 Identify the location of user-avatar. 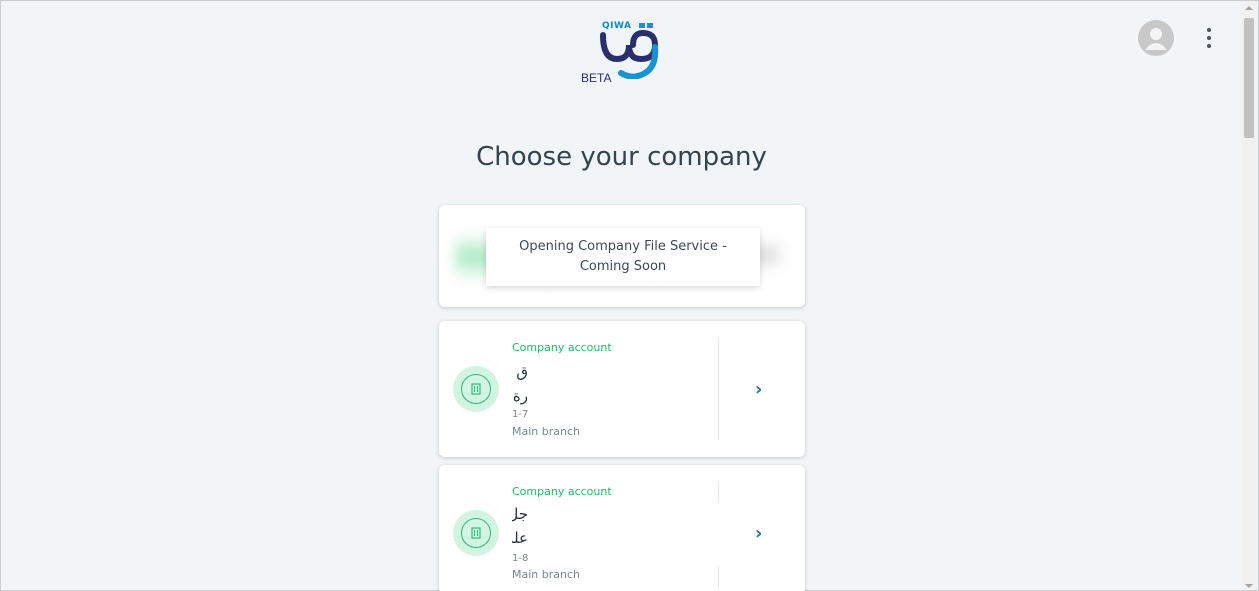
(1156, 38).